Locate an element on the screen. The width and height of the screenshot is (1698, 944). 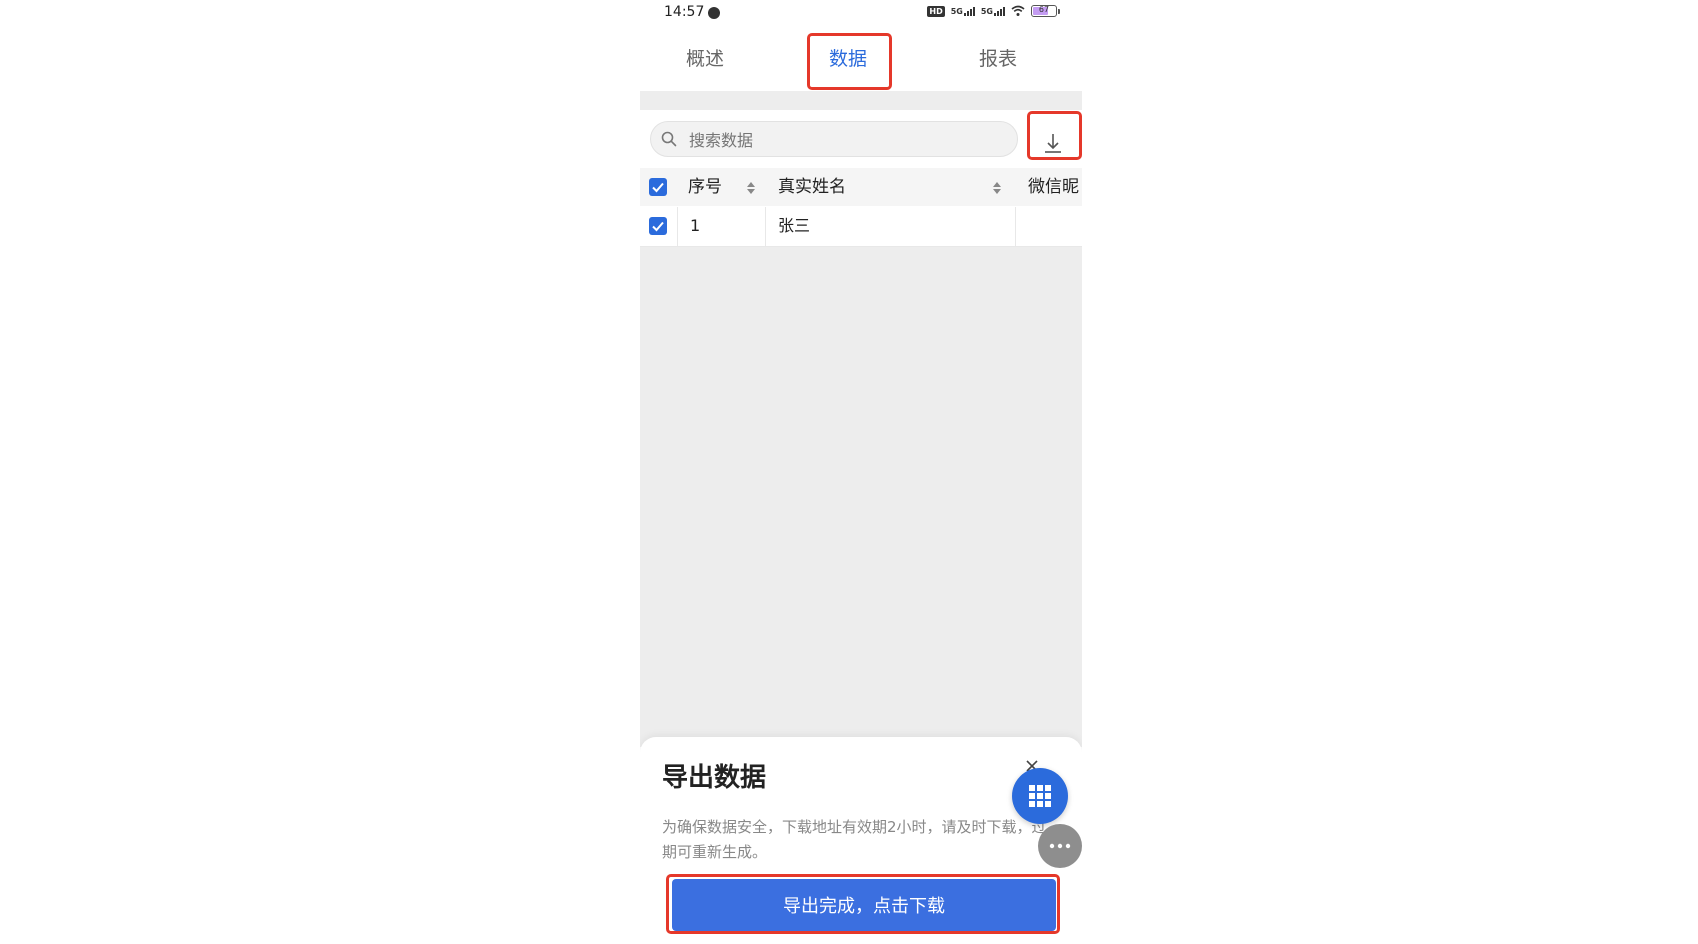
download-export-button: 导出完成，点击下载 is located at coordinates (864, 905).